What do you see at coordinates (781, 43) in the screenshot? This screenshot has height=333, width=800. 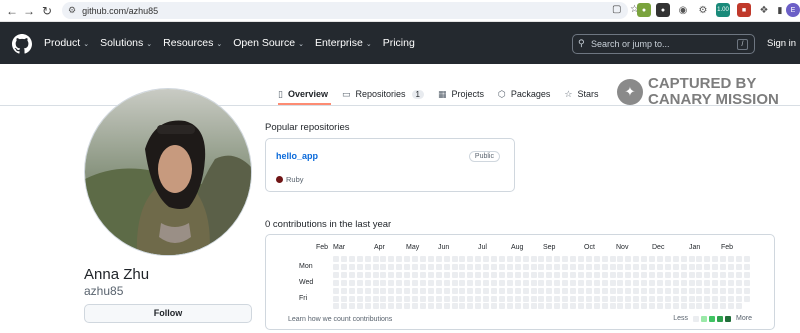 I see `sign-in-link: Sign in` at bounding box center [781, 43].